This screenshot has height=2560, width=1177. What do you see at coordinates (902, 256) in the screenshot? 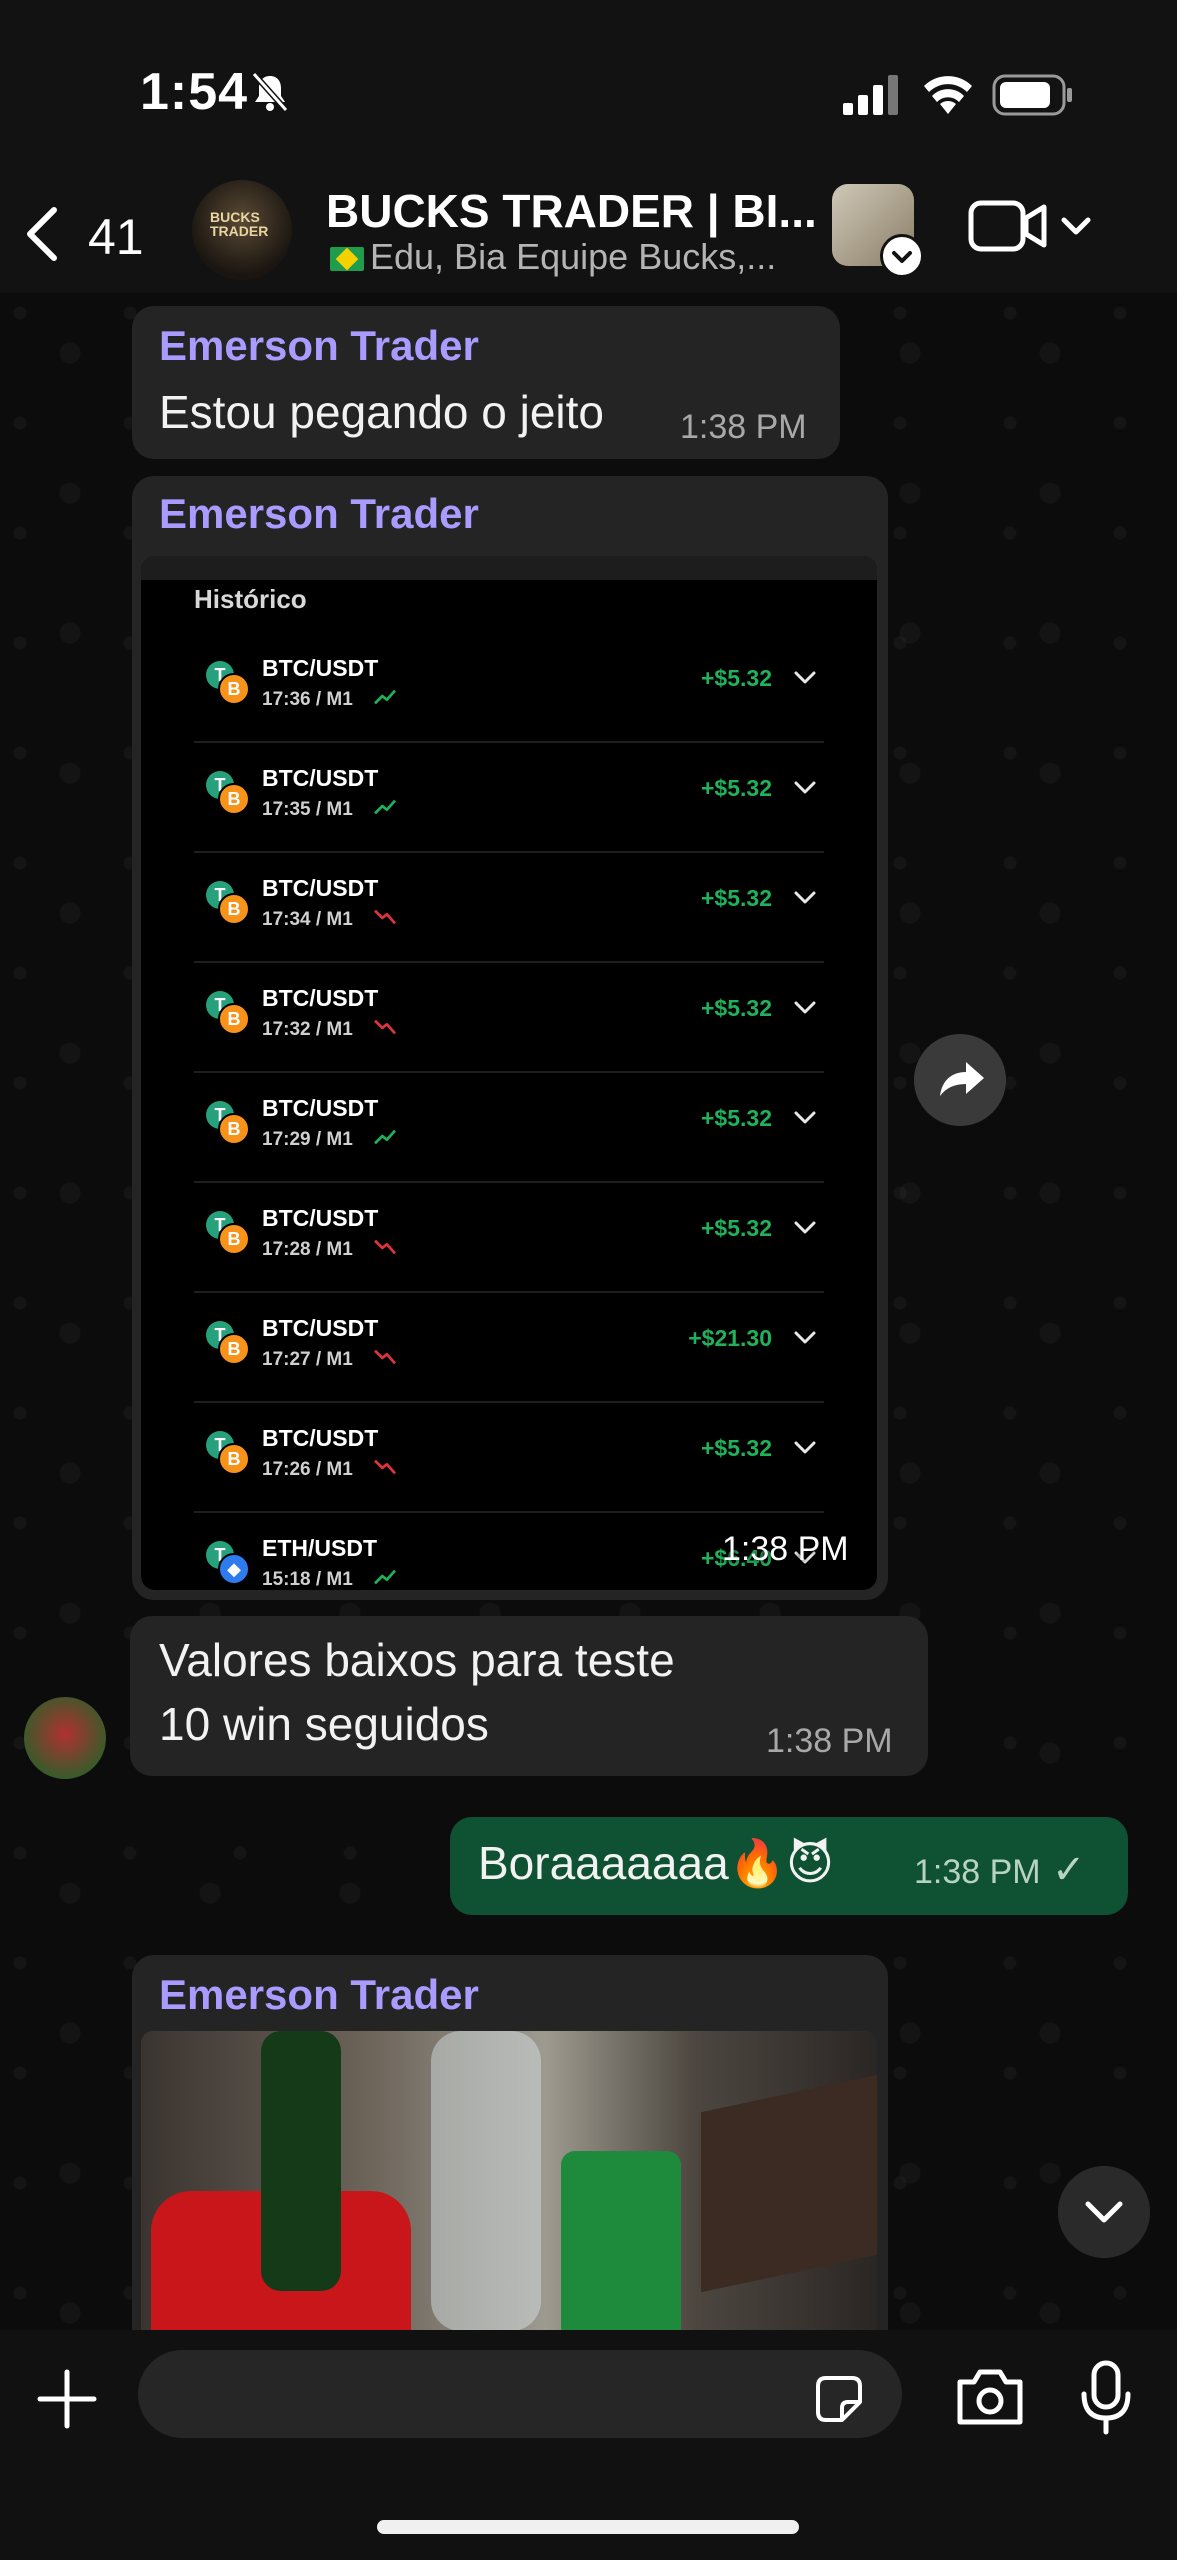
I see `status-check-icon` at bounding box center [902, 256].